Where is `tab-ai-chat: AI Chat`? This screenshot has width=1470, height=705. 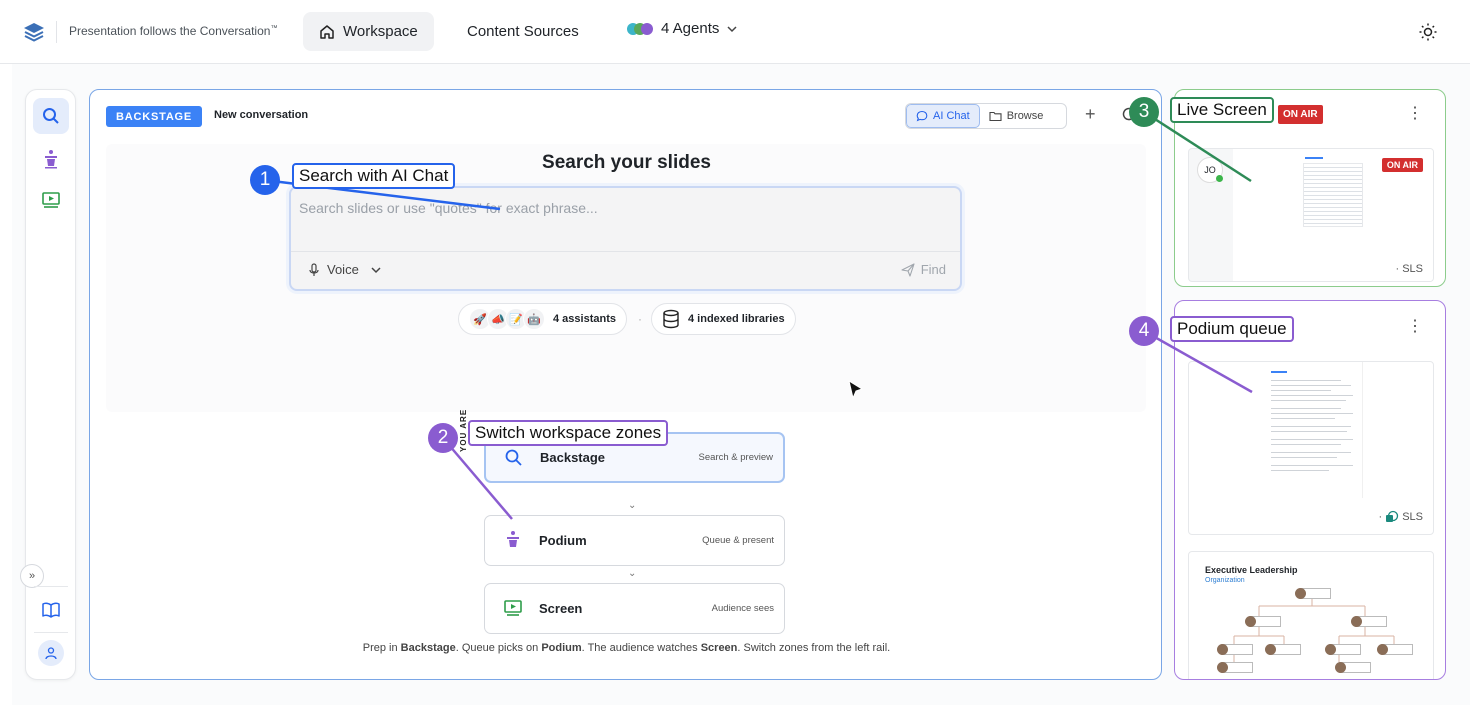
tab-ai-chat: AI Chat is located at coordinates (943, 116).